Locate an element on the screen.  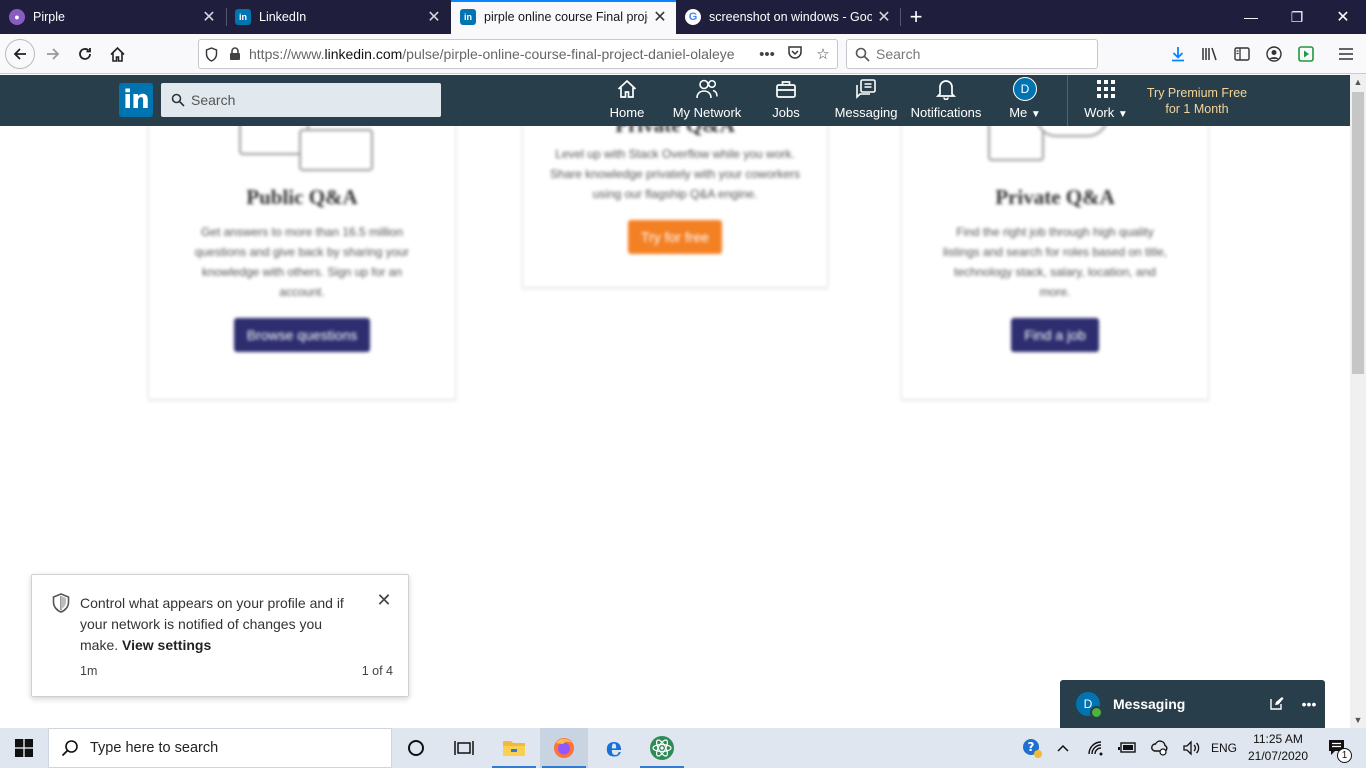
find-a-job-button: Find a job is located at coordinates (1055, 335).